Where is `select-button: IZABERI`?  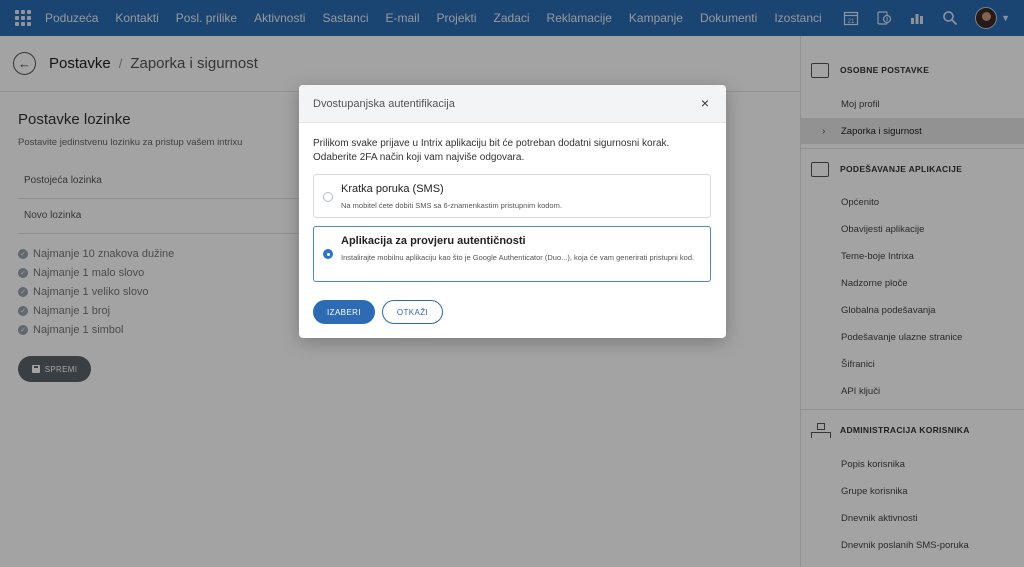 select-button: IZABERI is located at coordinates (344, 312).